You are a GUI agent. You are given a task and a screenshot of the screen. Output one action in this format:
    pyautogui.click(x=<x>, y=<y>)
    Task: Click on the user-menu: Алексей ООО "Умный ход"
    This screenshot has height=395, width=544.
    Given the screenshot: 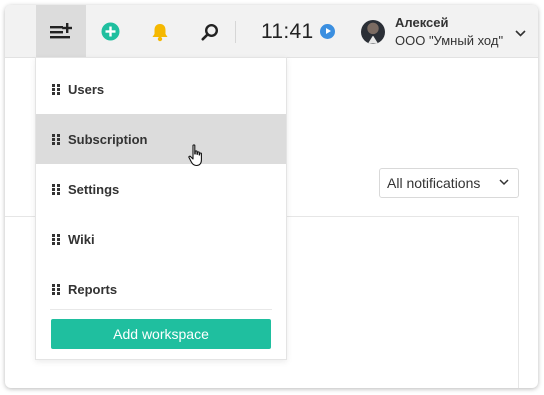 What is the action you would take?
    pyautogui.click(x=443, y=31)
    